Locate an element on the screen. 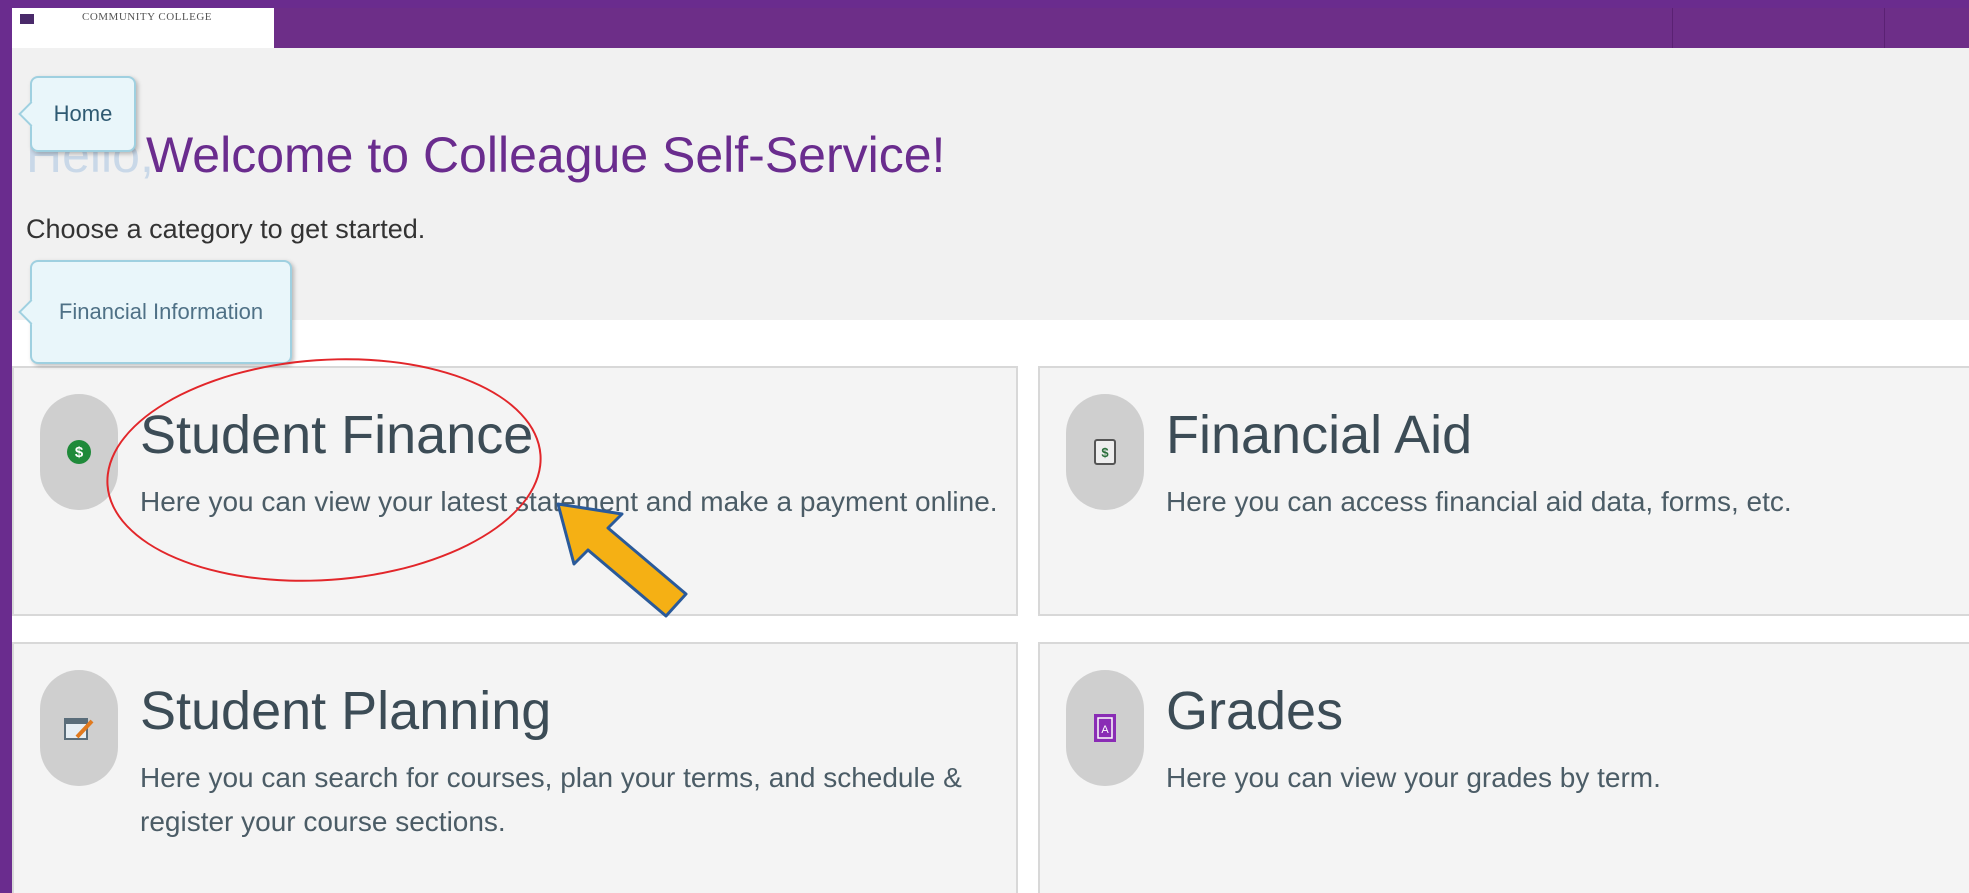 The width and height of the screenshot is (1969, 893). calendar-icon is located at coordinates (79, 728).